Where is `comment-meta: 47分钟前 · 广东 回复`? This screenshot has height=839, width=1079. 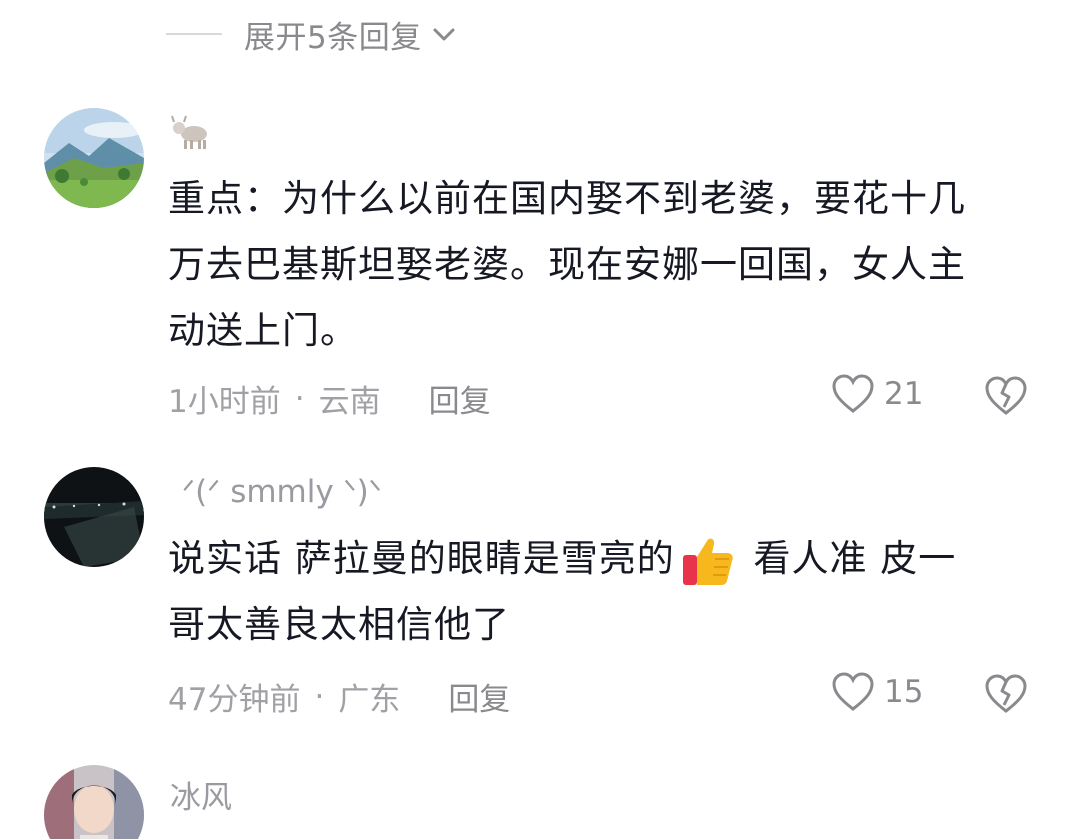
comment-meta: 47分钟前 · 广东 回复 is located at coordinates (339, 696).